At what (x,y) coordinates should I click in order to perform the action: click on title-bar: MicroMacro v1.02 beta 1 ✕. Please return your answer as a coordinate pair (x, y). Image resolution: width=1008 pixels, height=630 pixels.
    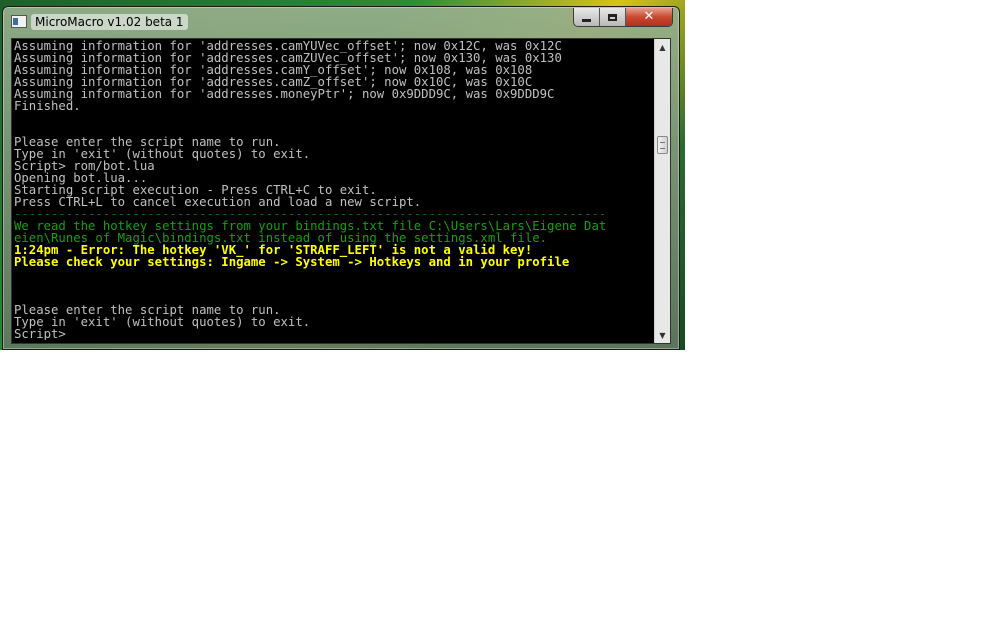
    Looking at the image, I should click on (341, 22).